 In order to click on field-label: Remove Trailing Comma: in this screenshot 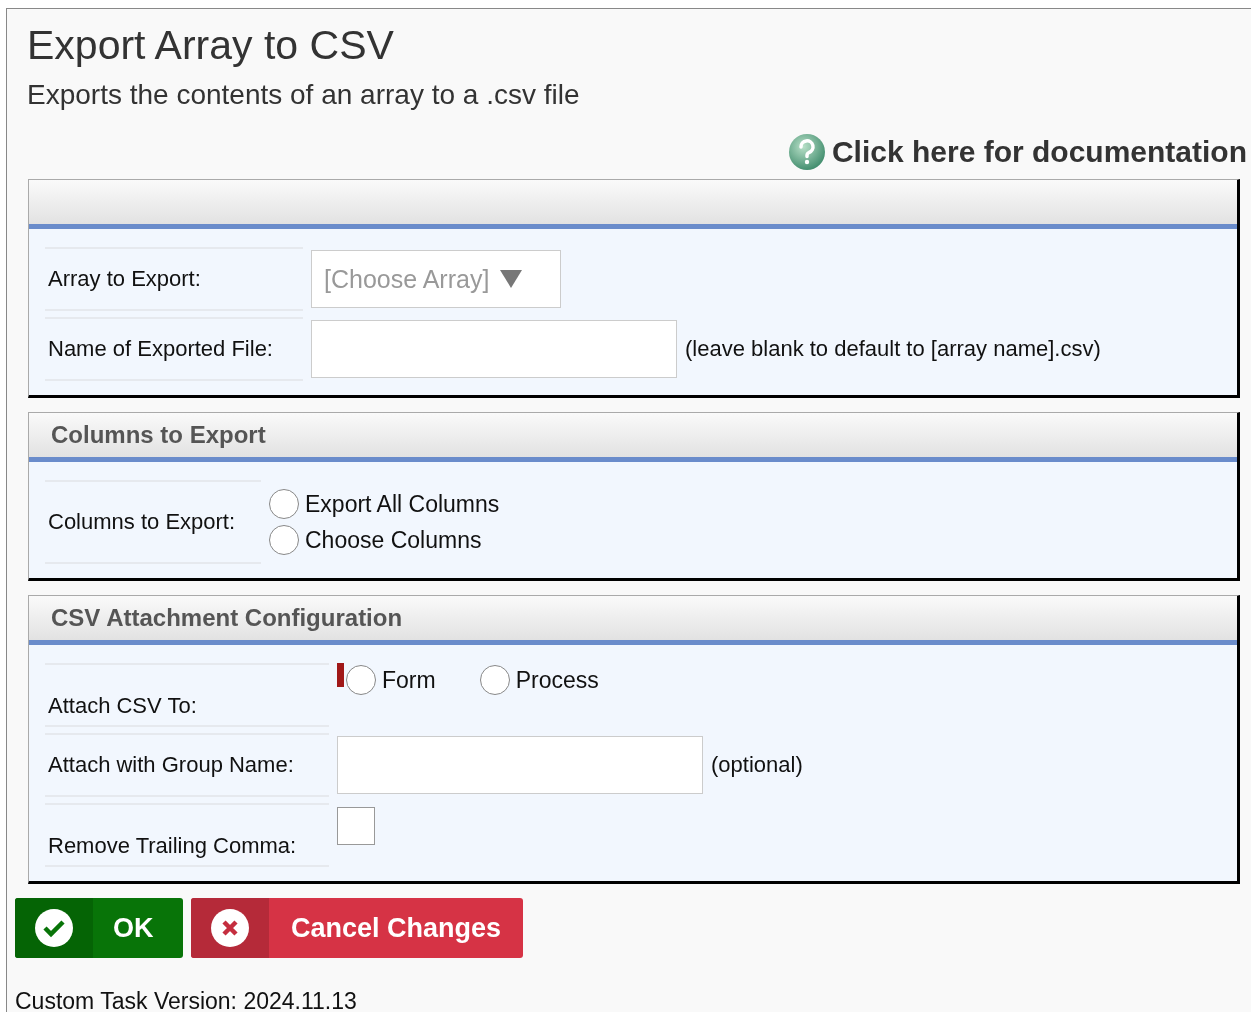, I will do `click(172, 846)`.